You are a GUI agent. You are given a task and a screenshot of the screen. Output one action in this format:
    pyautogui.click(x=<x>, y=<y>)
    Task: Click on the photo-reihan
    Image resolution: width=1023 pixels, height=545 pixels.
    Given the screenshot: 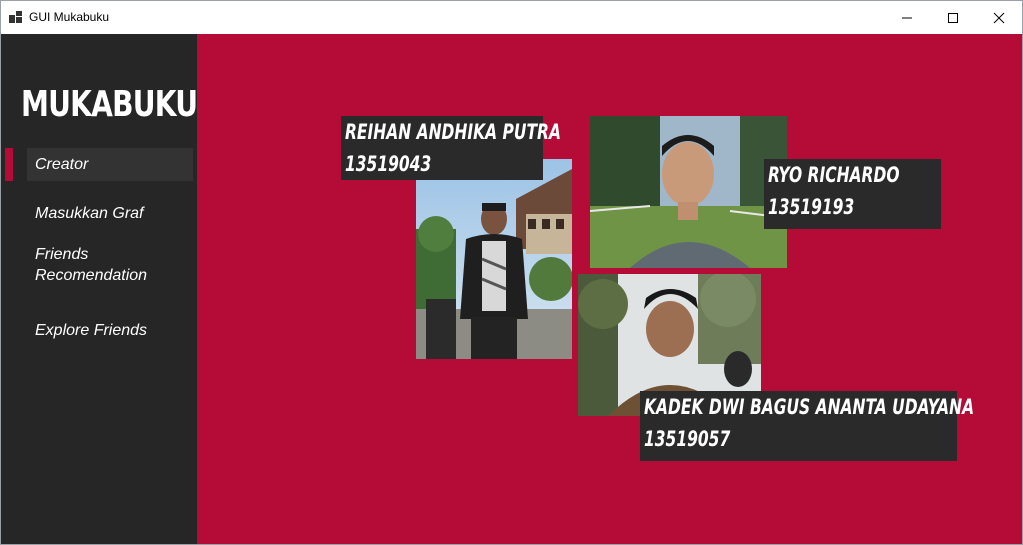 What is the action you would take?
    pyautogui.click(x=494, y=259)
    